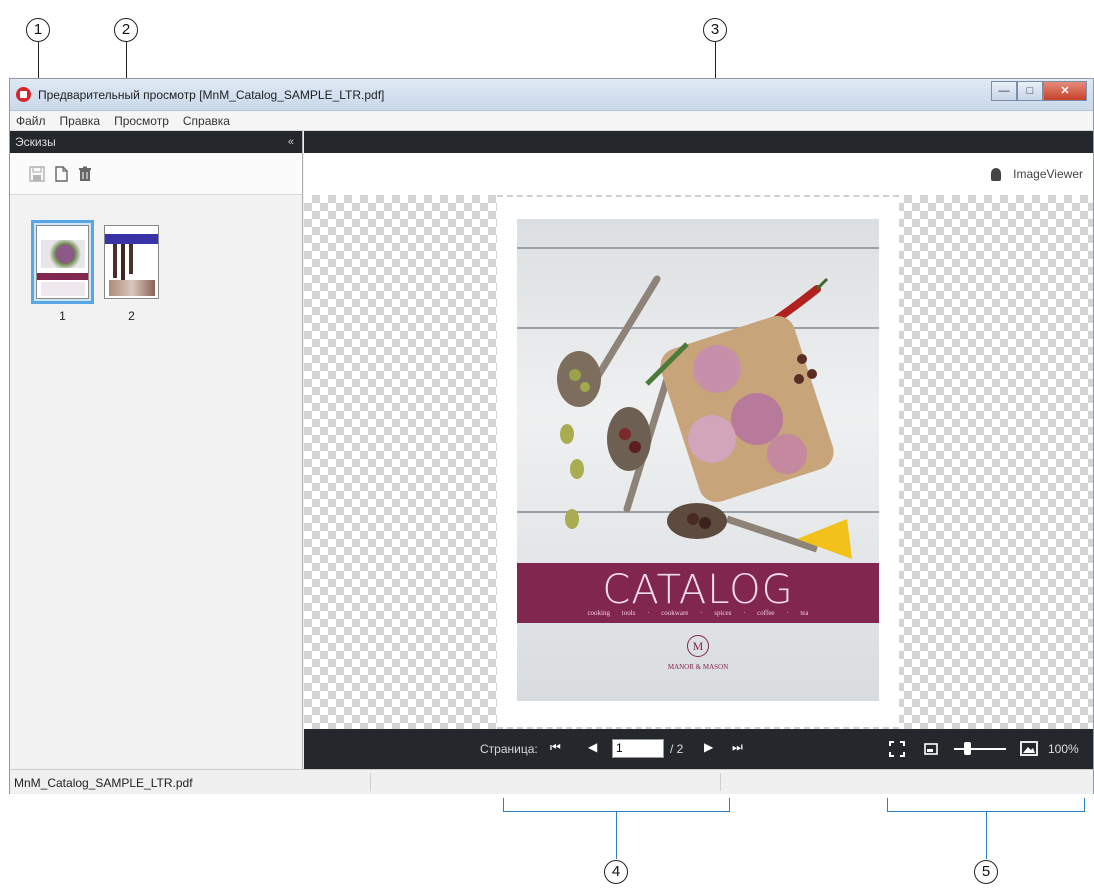  What do you see at coordinates (503, 805) in the screenshot?
I see `bracket-4-left` at bounding box center [503, 805].